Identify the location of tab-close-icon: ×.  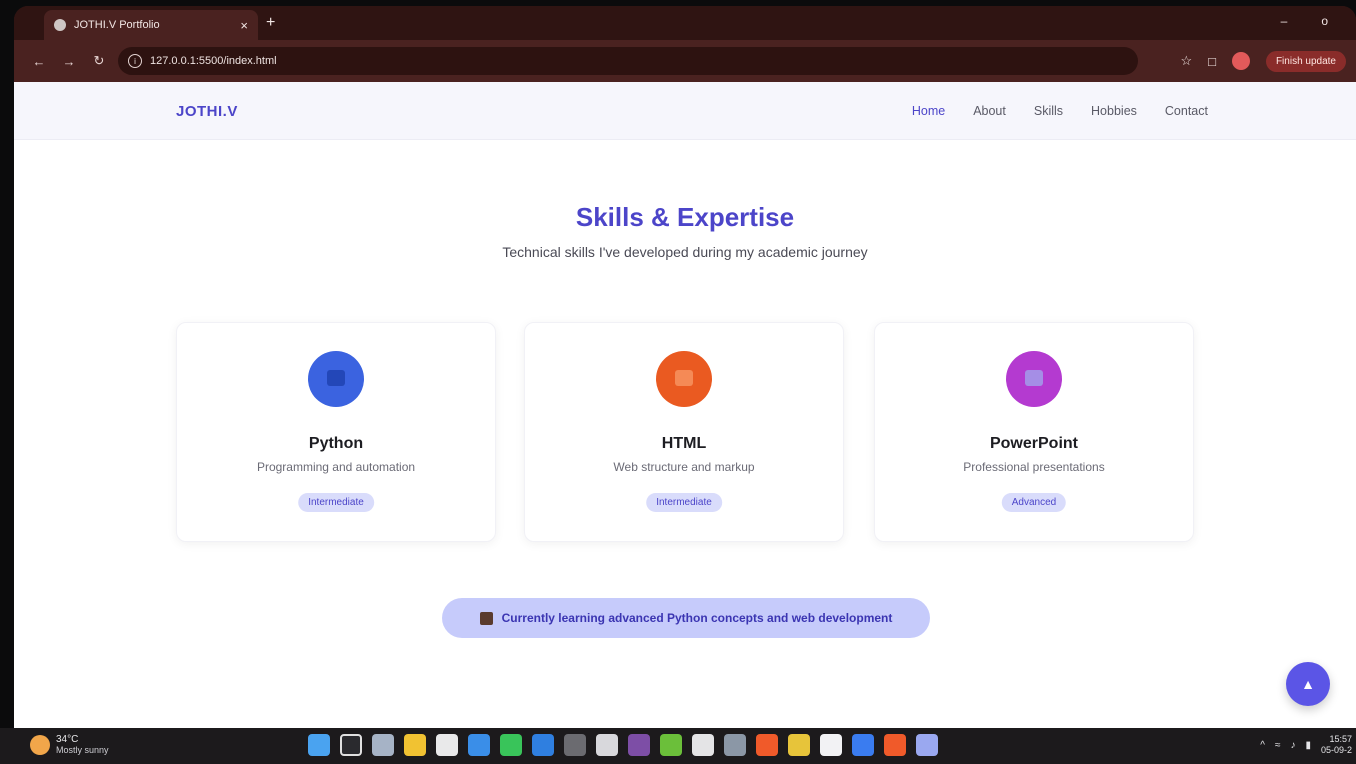
(244, 25).